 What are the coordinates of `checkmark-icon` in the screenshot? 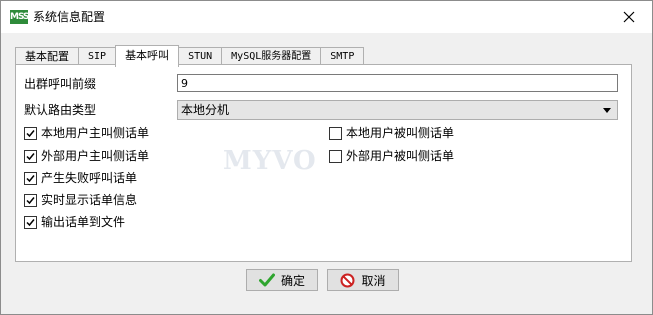 It's located at (266, 280).